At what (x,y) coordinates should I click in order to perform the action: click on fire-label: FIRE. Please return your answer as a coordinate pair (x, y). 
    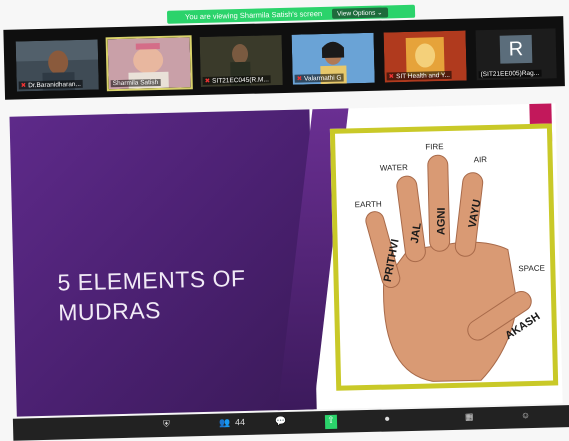
    Looking at the image, I should click on (434, 146).